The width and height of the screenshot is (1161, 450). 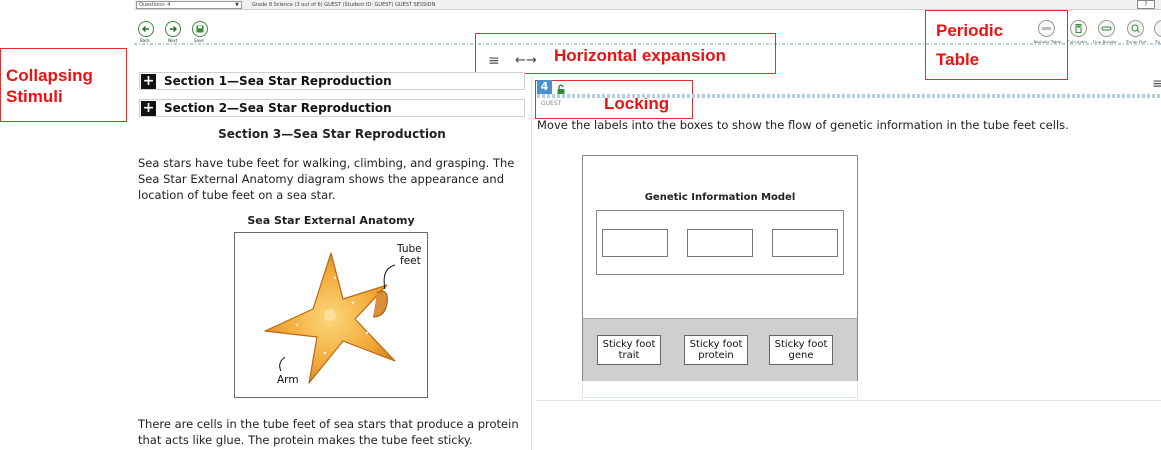 I want to click on figure-label-tube: Tube, so click(x=409, y=249).